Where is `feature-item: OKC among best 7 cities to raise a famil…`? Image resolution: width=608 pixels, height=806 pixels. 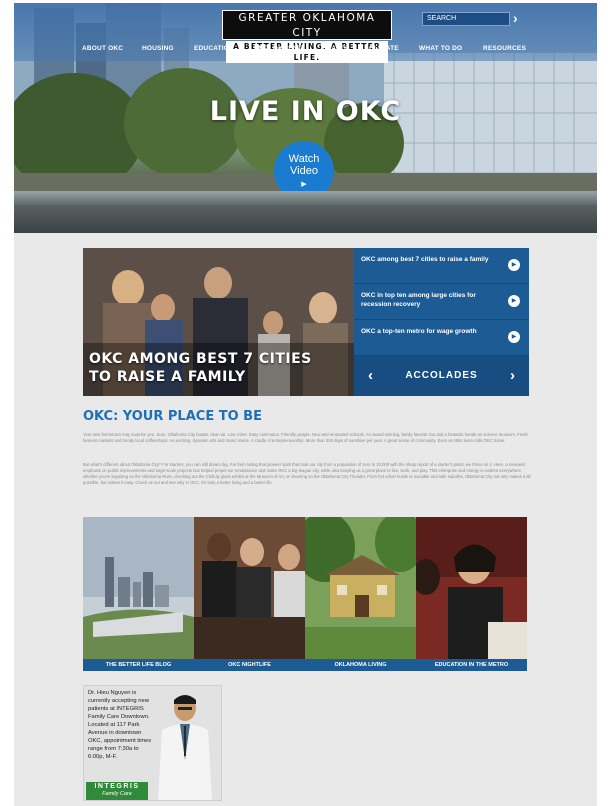 feature-item: OKC among best 7 cities to raise a famil… is located at coordinates (441, 266).